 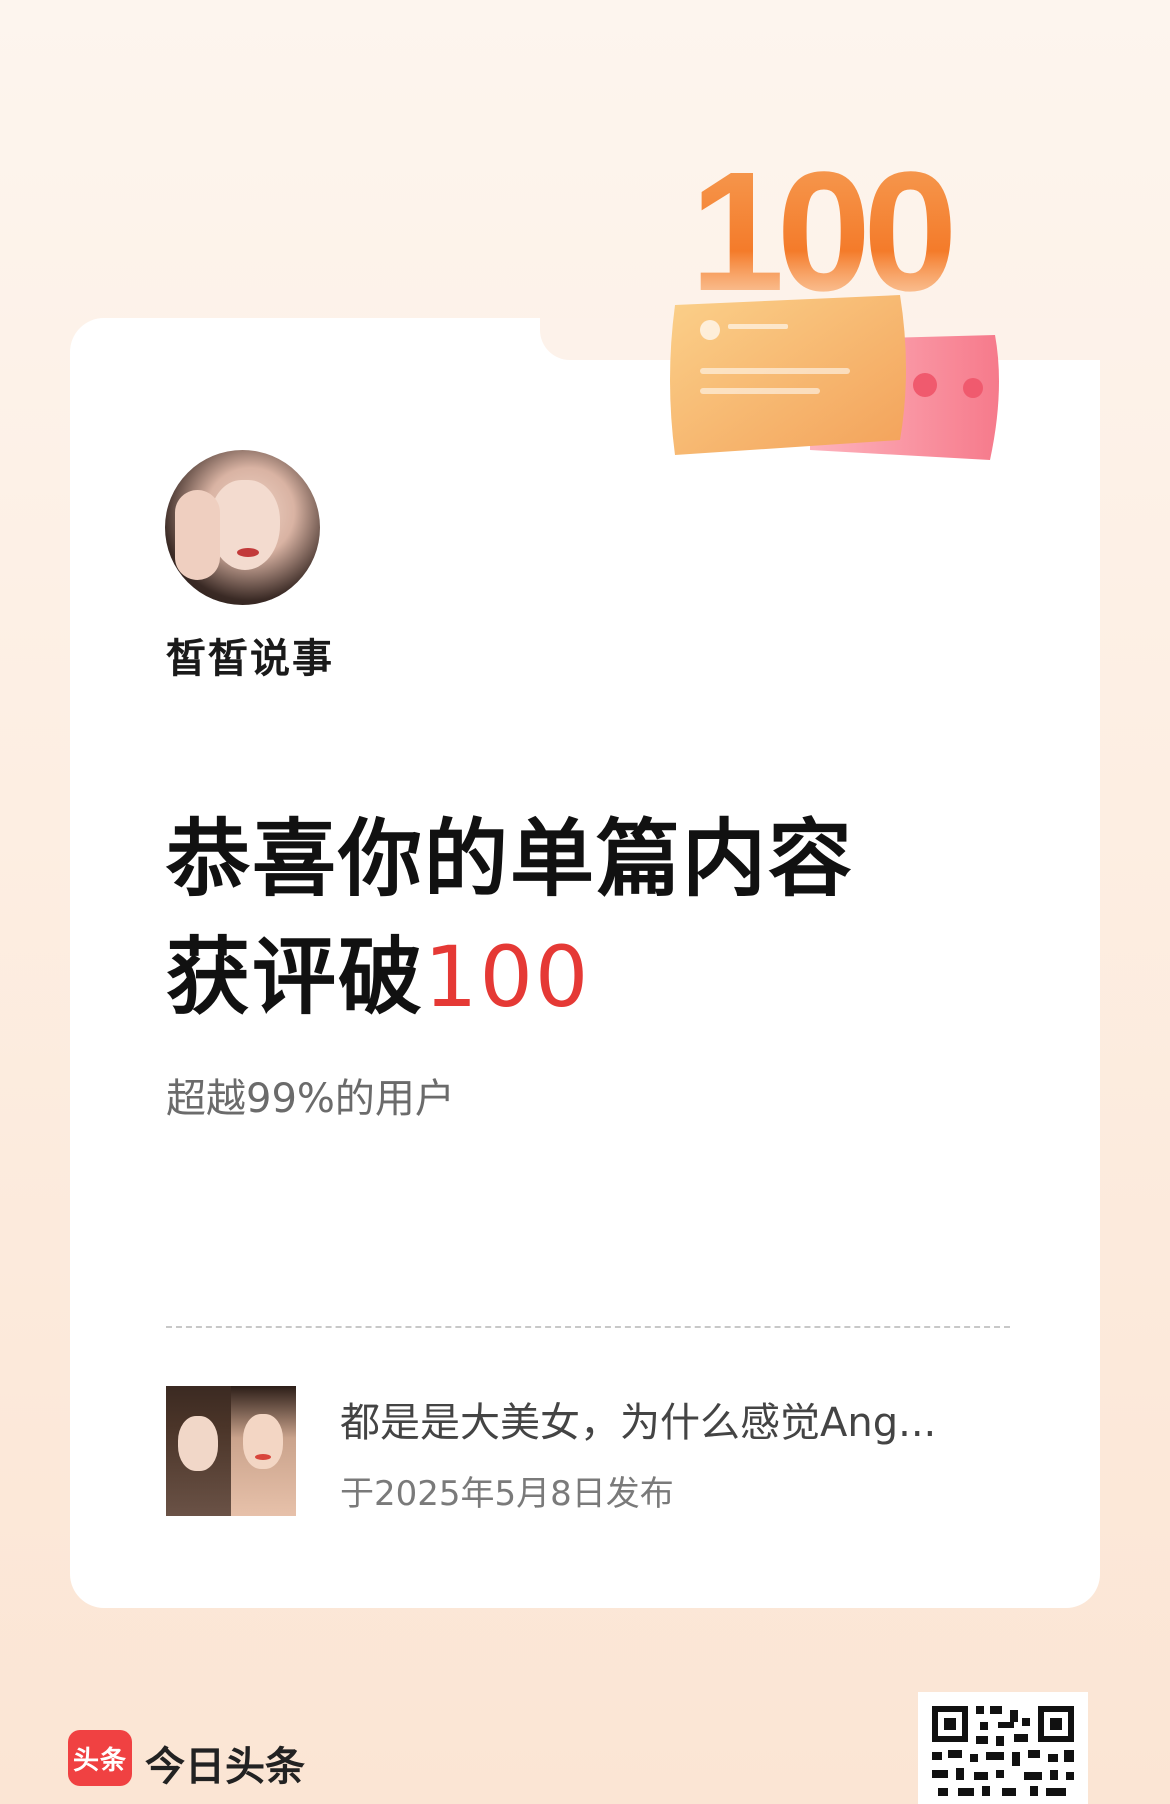 I want to click on headline-prefix: 获评破, so click(x=295, y=977).